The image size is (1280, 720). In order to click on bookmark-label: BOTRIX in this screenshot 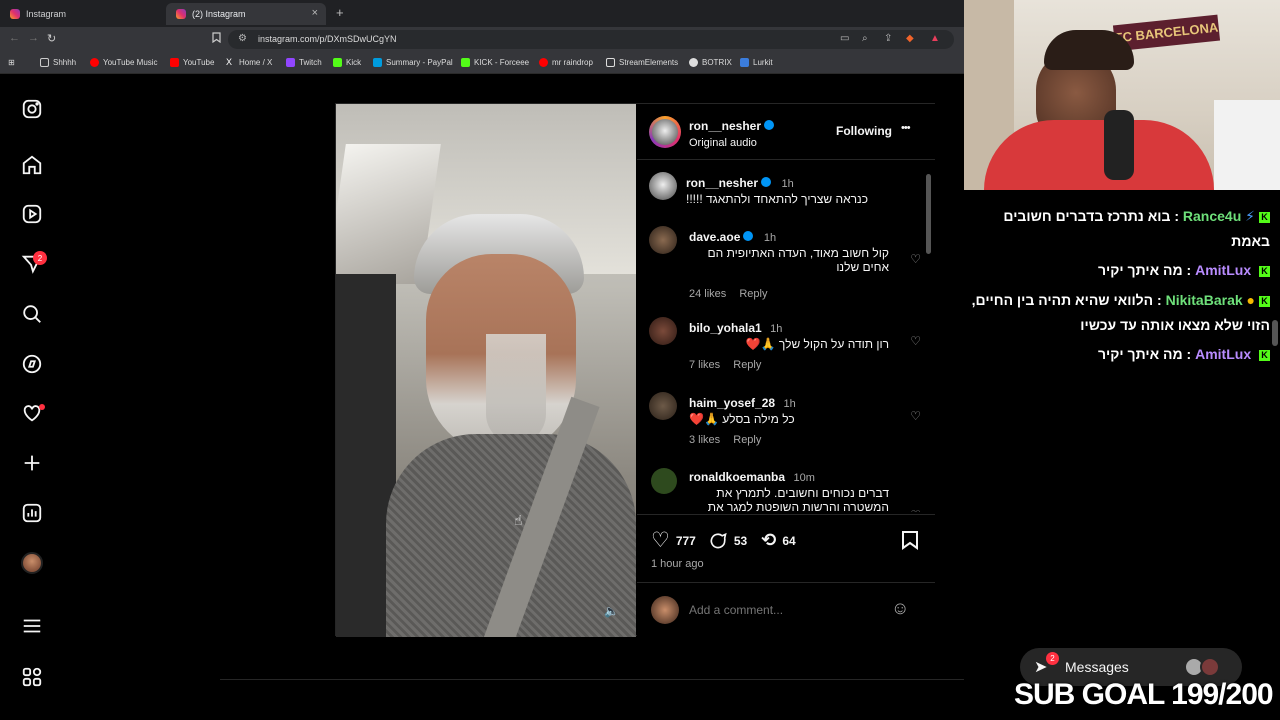, I will do `click(717, 62)`.